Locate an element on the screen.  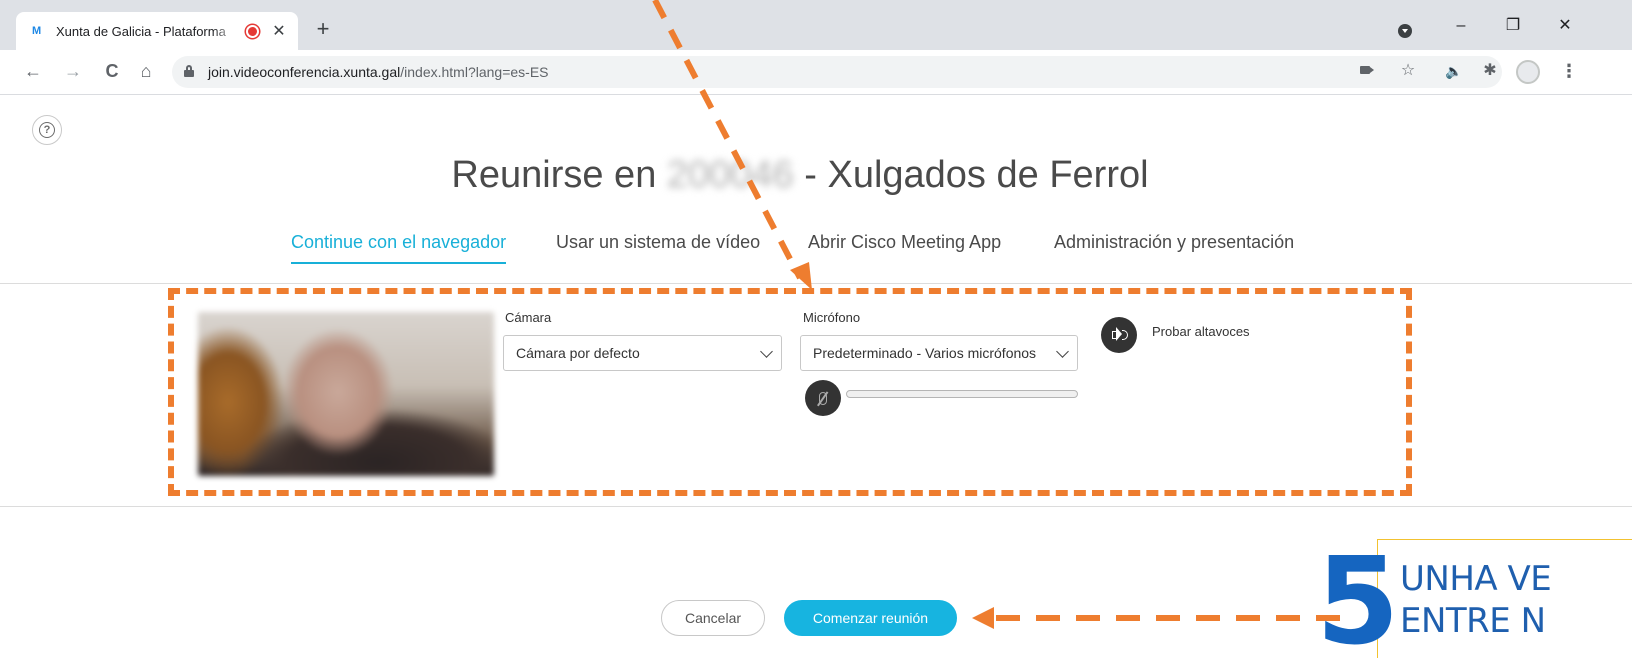
cancel-button: Cancelar is located at coordinates (713, 618).